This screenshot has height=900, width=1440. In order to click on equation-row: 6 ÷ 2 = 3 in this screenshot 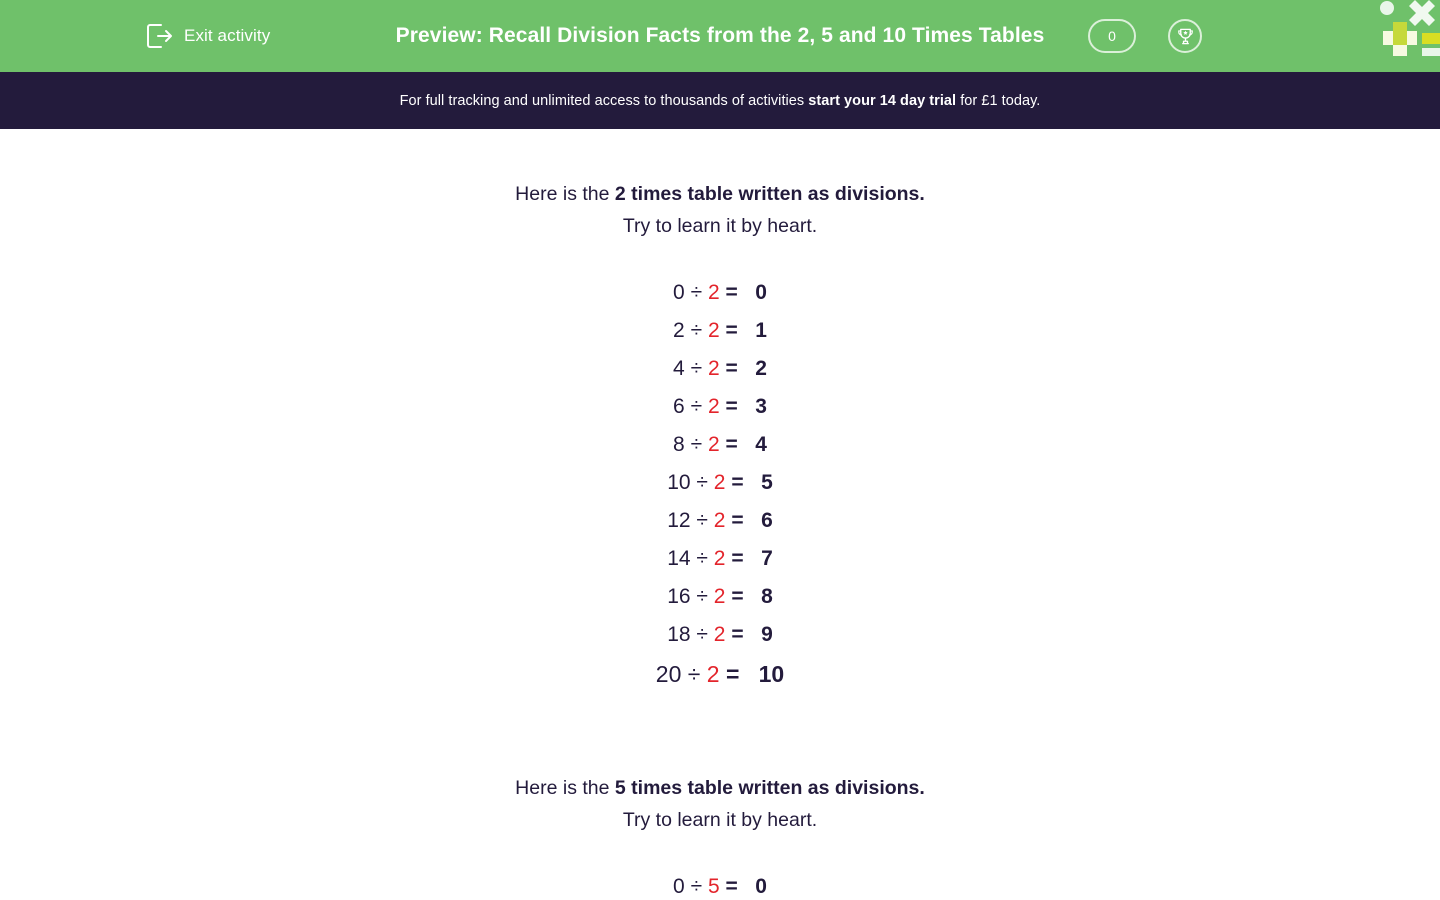, I will do `click(720, 407)`.